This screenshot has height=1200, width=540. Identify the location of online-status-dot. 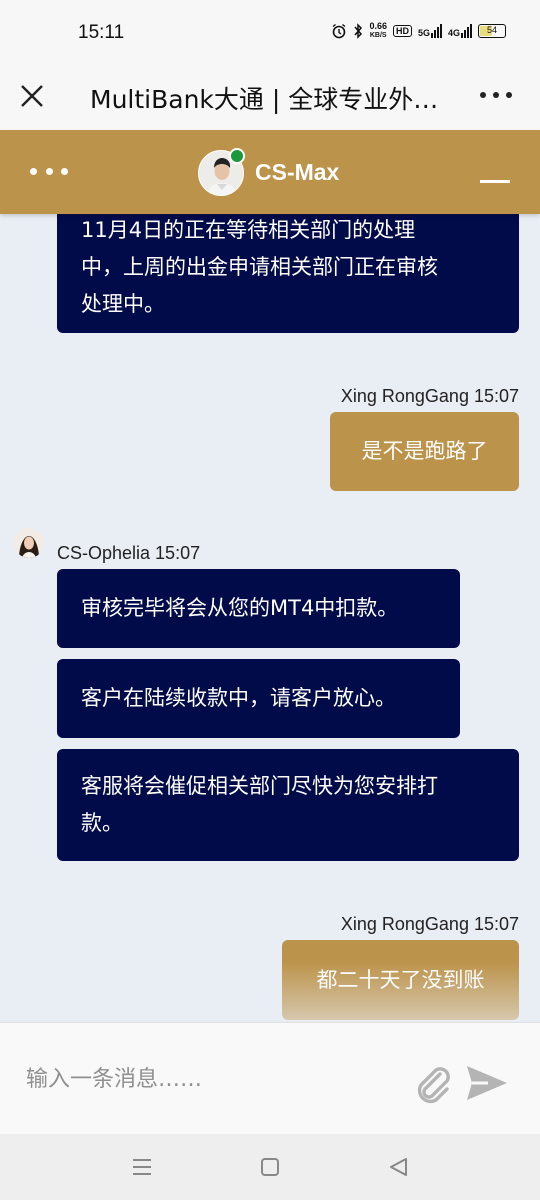
(237, 156).